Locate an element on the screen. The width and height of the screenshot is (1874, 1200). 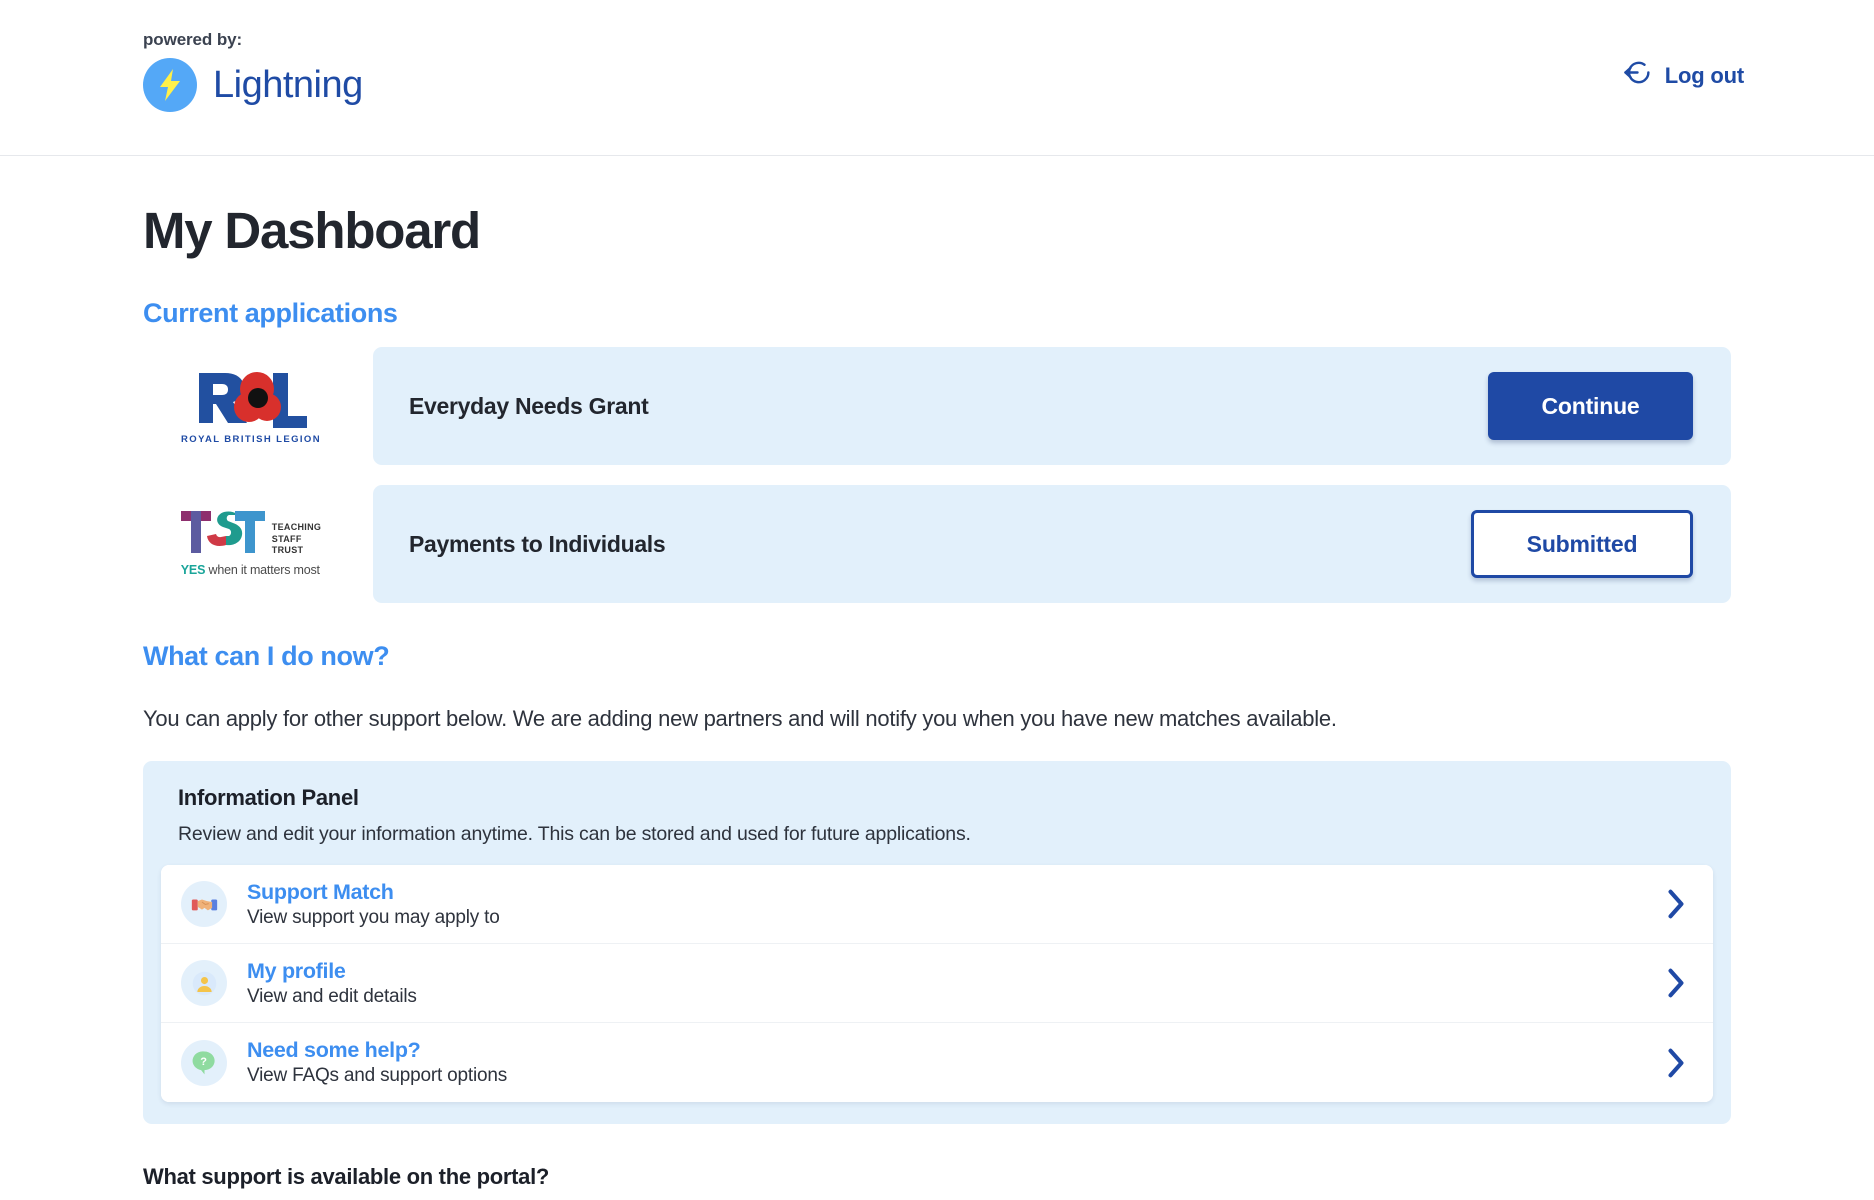
brand-lockup: Lightning is located at coordinates (253, 85).